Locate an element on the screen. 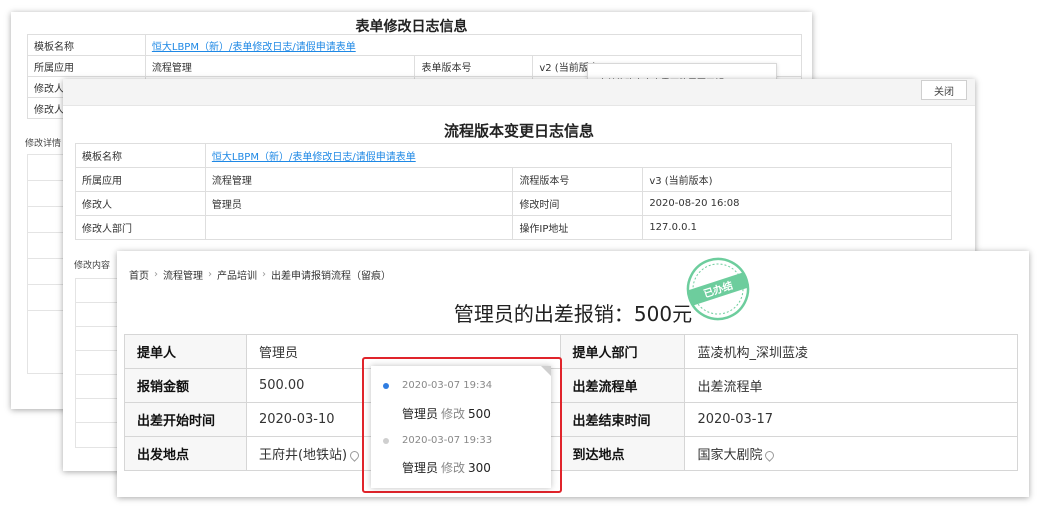 Image resolution: width=1044 pixels, height=512 pixels. label-end-date: 出差结束时间 is located at coordinates (622, 419).